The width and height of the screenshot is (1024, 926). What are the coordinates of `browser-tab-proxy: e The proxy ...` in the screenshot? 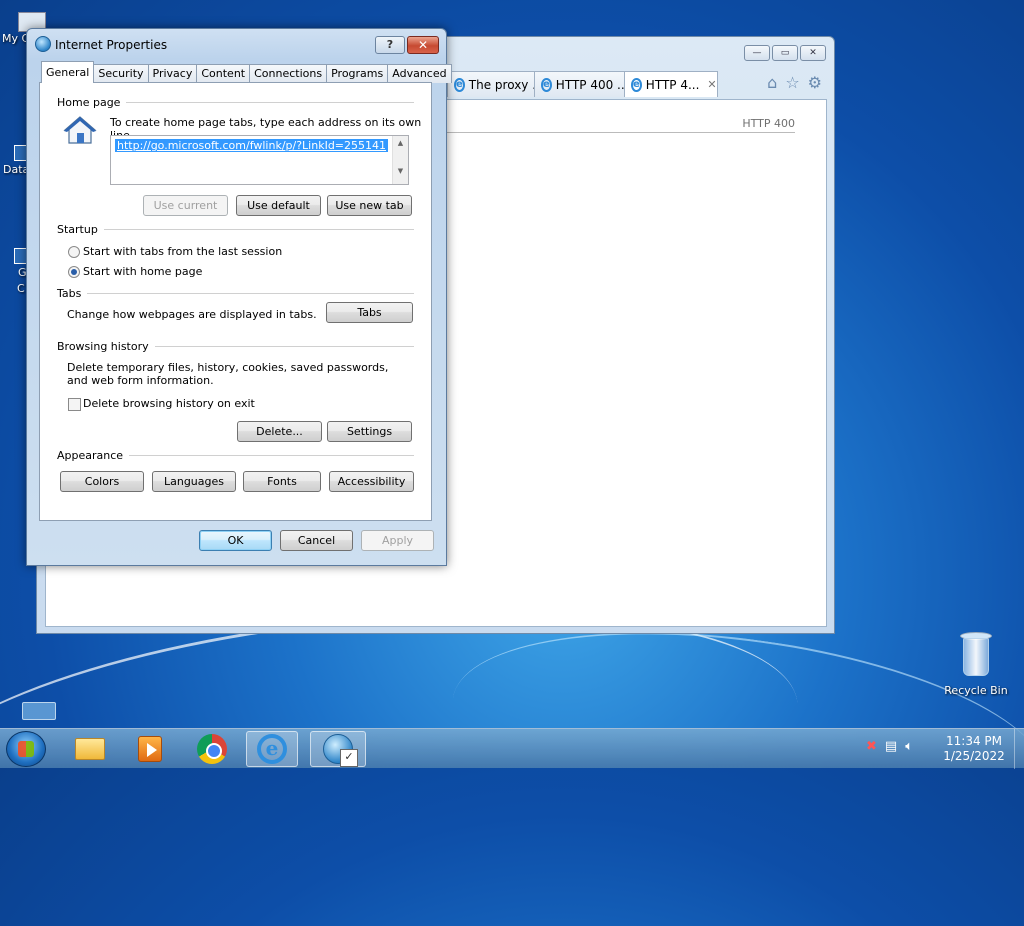 It's located at (495, 84).